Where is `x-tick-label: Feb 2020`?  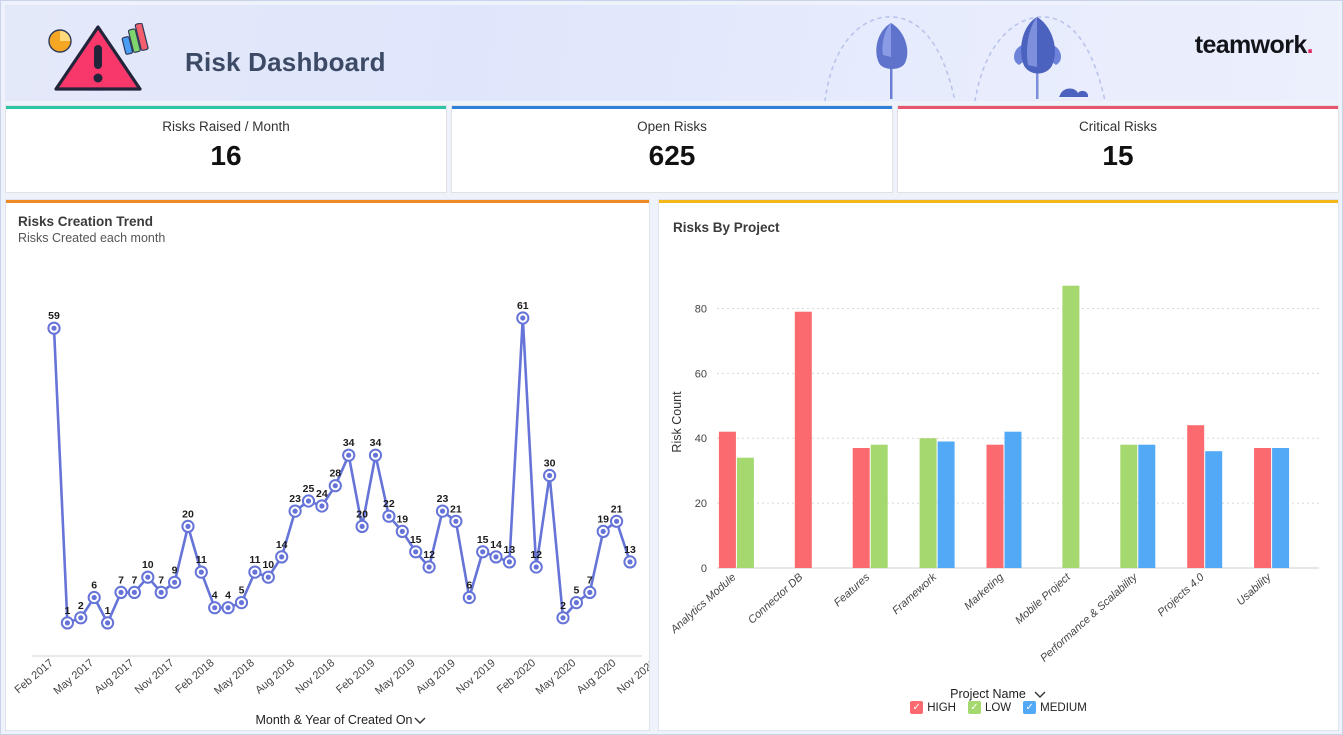 x-tick-label: Feb 2020 is located at coordinates (516, 676).